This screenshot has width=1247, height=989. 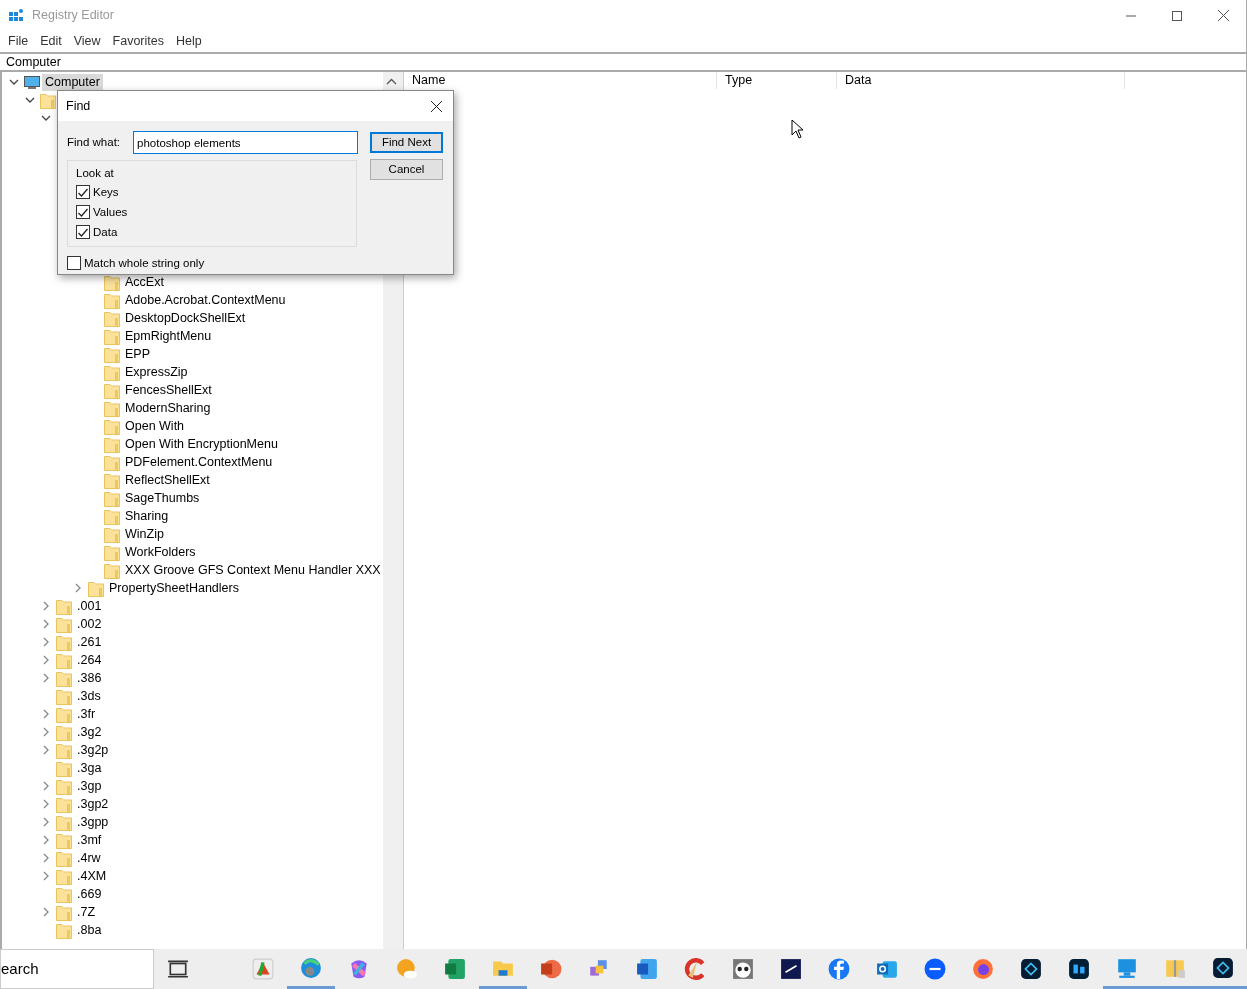 I want to click on menu-item: Edit, so click(x=51, y=41).